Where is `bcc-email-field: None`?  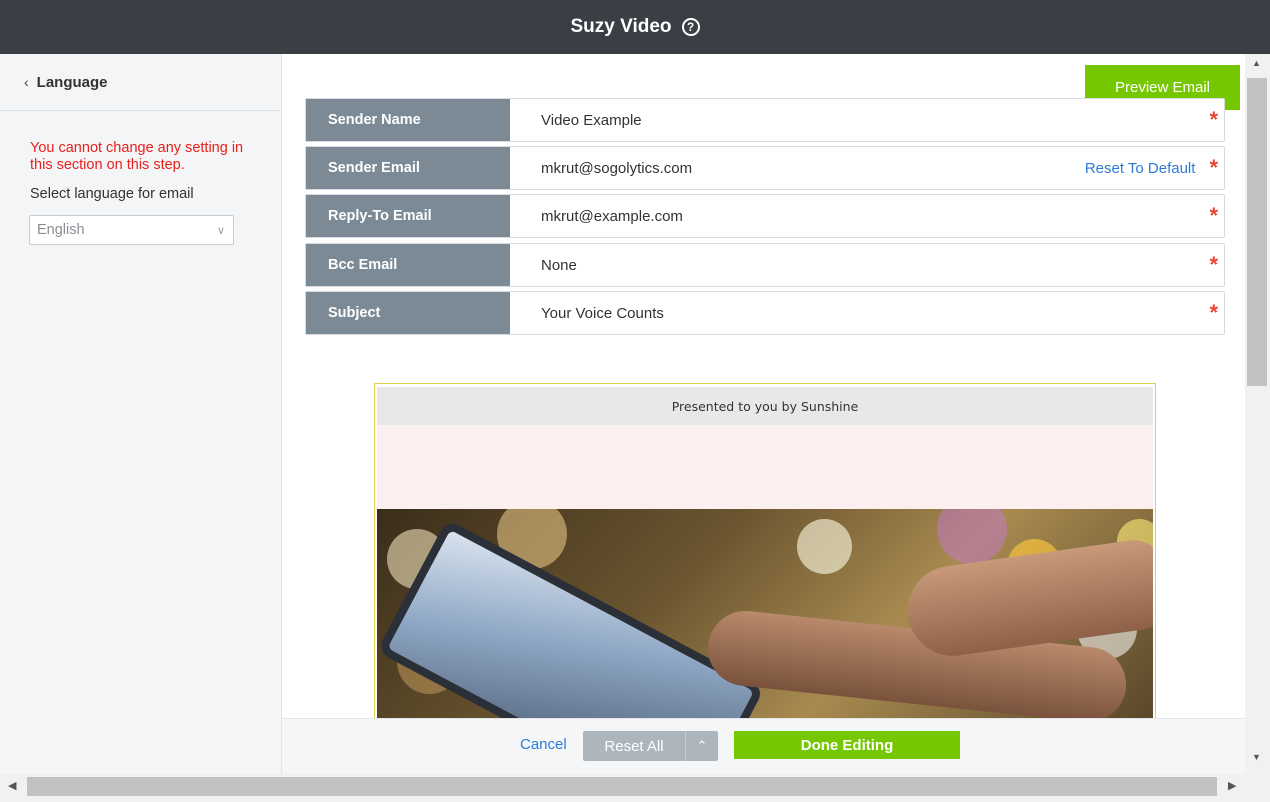
bcc-email-field: None is located at coordinates (859, 265).